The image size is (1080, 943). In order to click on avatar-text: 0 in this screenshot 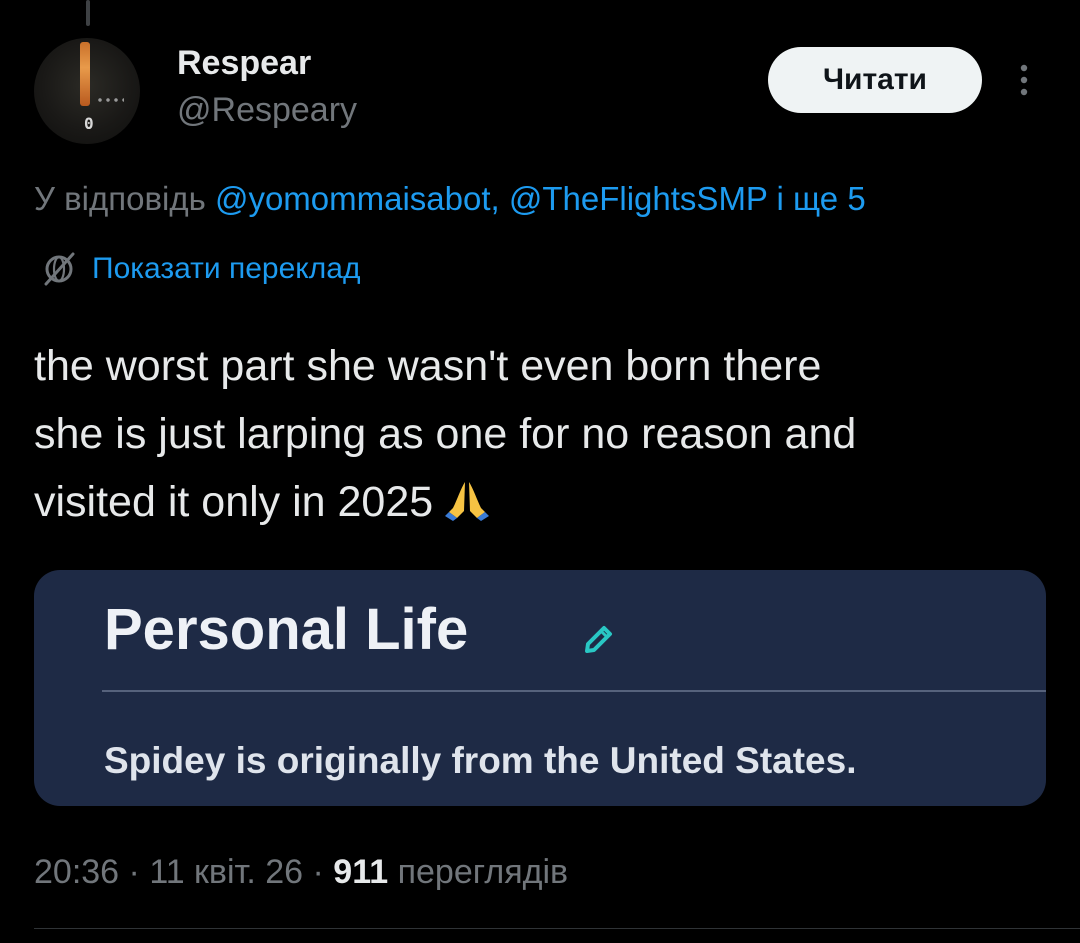, I will do `click(89, 123)`.